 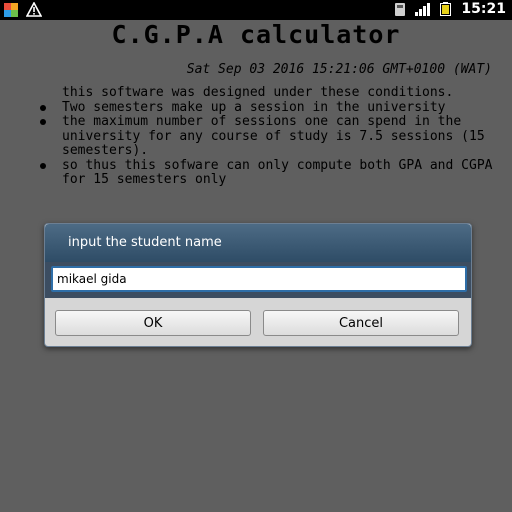 What do you see at coordinates (361, 323) in the screenshot?
I see `cancel-button: Cancel` at bounding box center [361, 323].